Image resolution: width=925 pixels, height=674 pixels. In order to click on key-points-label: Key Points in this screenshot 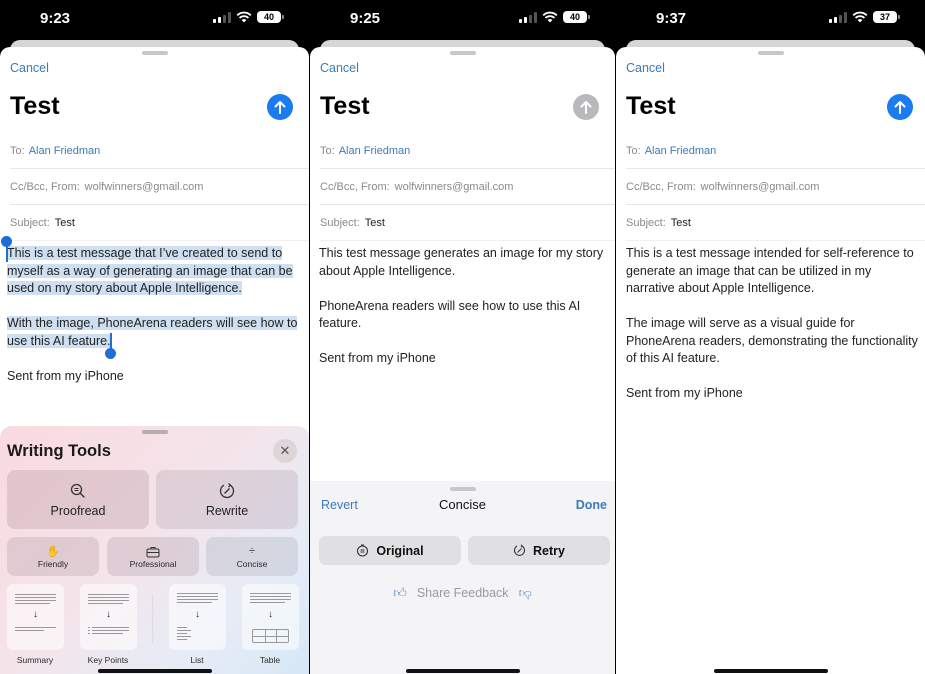, I will do `click(108, 660)`.